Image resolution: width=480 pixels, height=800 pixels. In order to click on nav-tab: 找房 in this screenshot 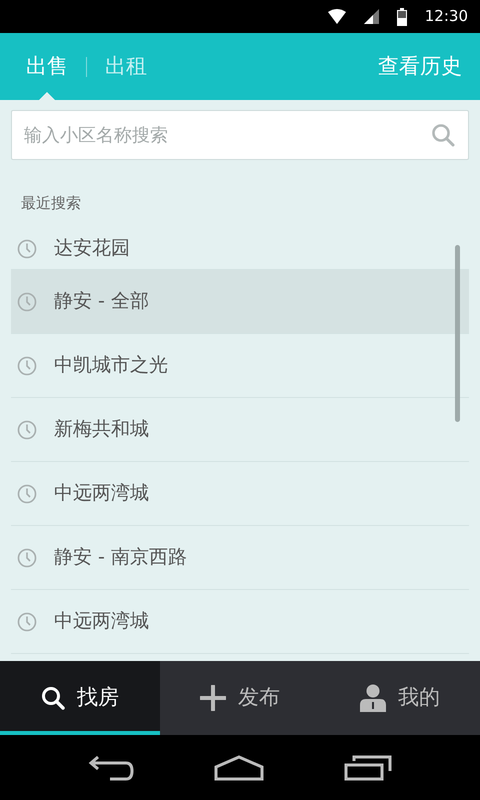, I will do `click(80, 698)`.